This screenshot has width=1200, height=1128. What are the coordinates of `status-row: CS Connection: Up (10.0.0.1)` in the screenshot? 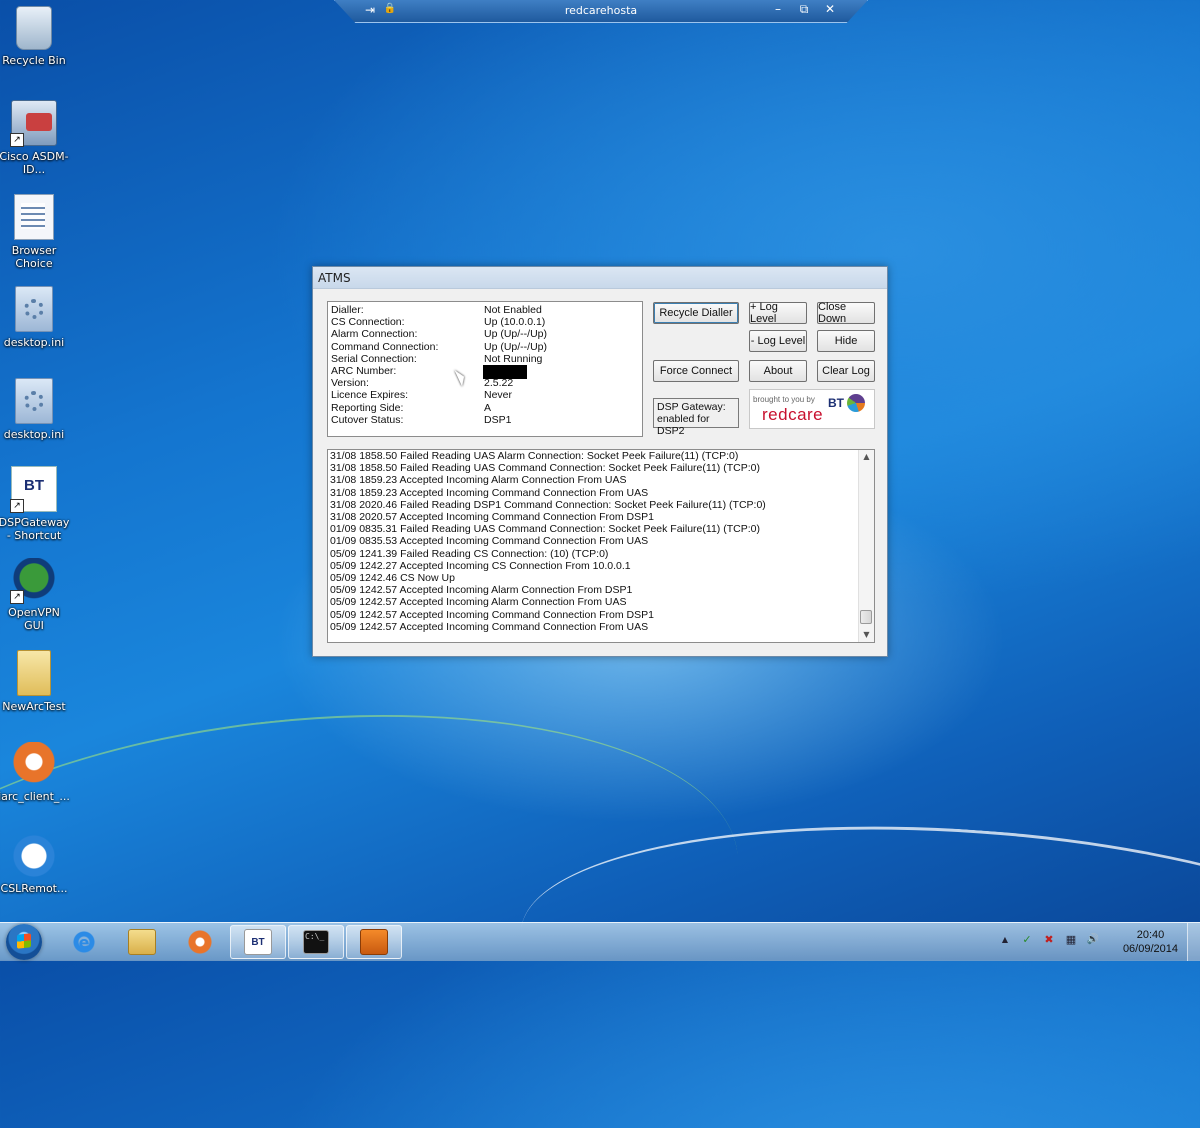 It's located at (485, 322).